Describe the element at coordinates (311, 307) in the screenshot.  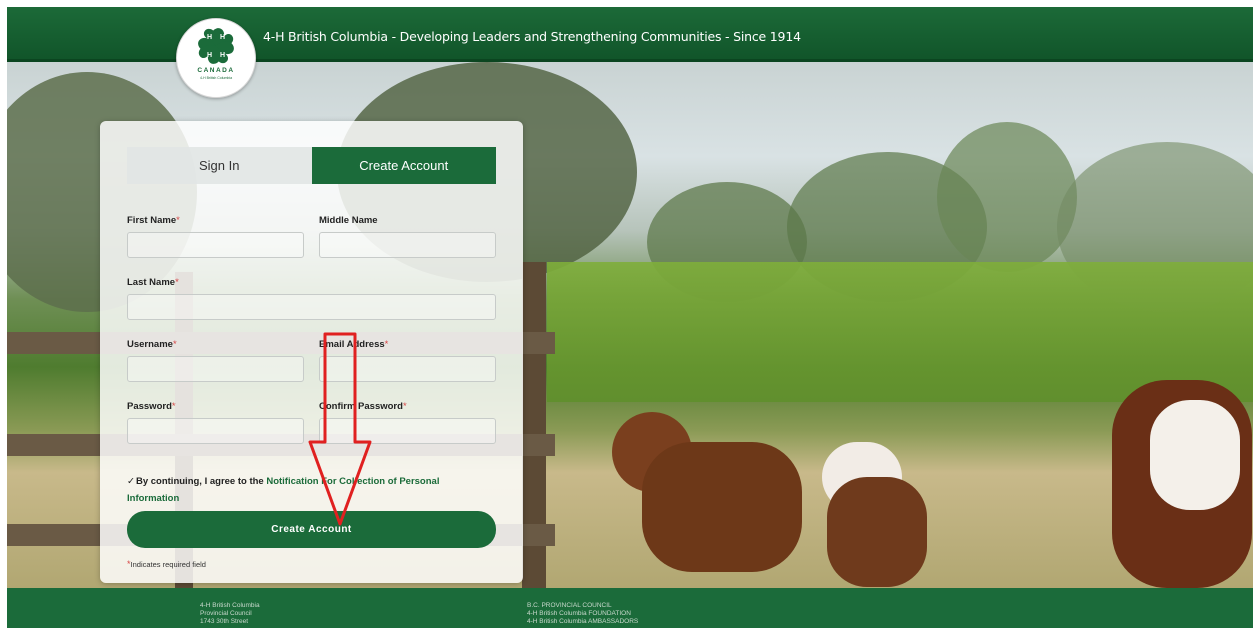
I see `last-name-field` at that location.